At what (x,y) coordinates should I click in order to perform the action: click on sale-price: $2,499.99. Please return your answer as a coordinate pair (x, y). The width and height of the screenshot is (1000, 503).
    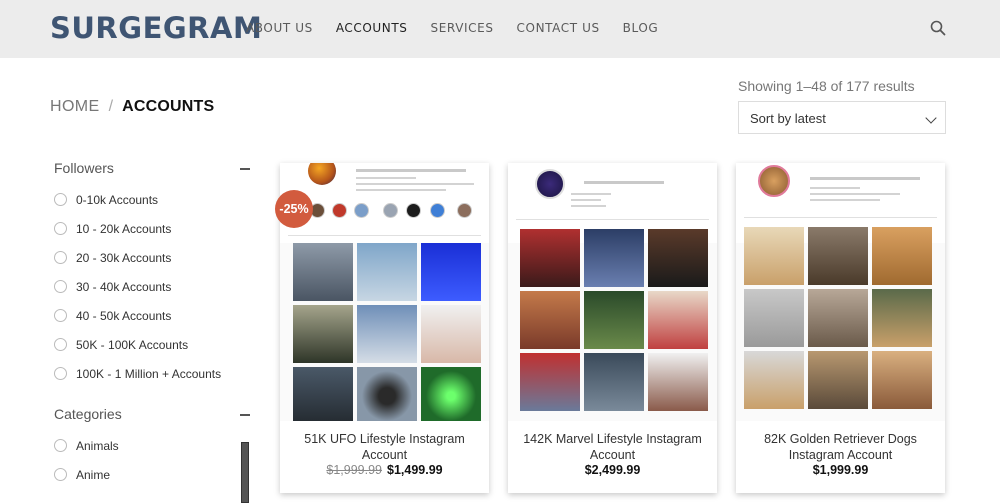
    Looking at the image, I should click on (612, 470).